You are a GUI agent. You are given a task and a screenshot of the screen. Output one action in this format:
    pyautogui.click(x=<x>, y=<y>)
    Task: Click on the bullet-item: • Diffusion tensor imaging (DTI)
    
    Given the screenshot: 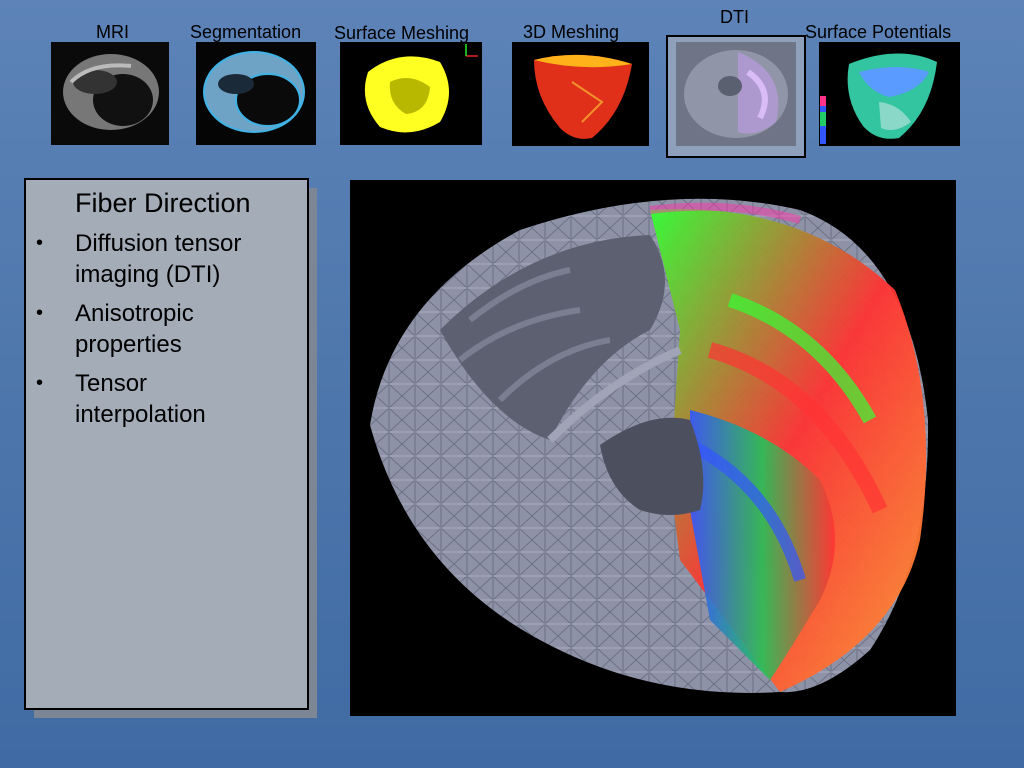 What is the action you would take?
    pyautogui.click(x=150, y=259)
    